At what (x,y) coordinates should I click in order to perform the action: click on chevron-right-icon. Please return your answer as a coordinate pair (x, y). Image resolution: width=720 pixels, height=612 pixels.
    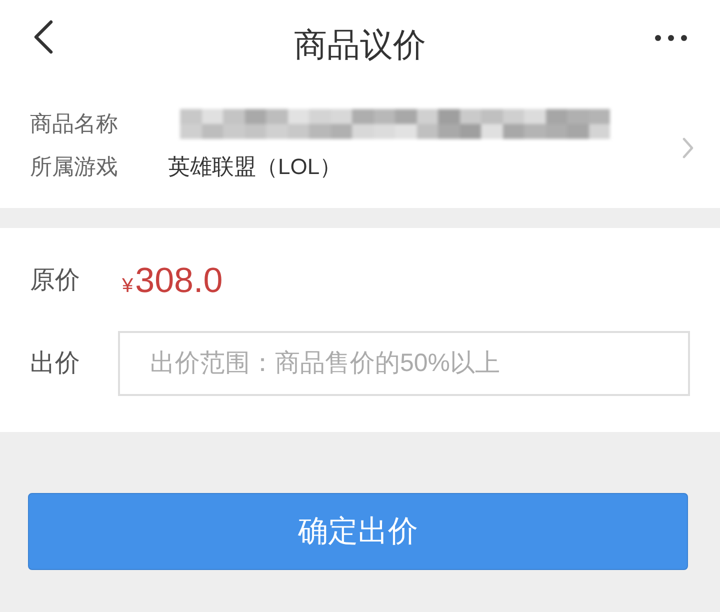
    Looking at the image, I should click on (688, 148).